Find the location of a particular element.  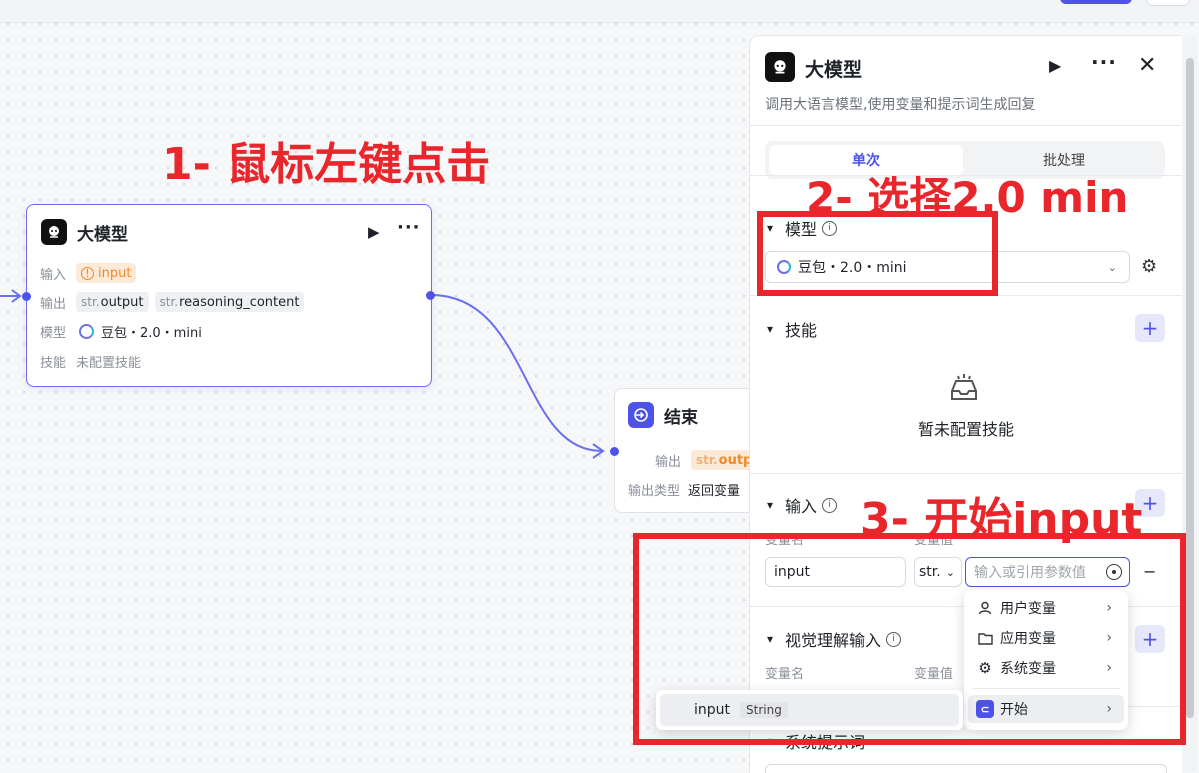

model-label: 模型 is located at coordinates (53, 333).